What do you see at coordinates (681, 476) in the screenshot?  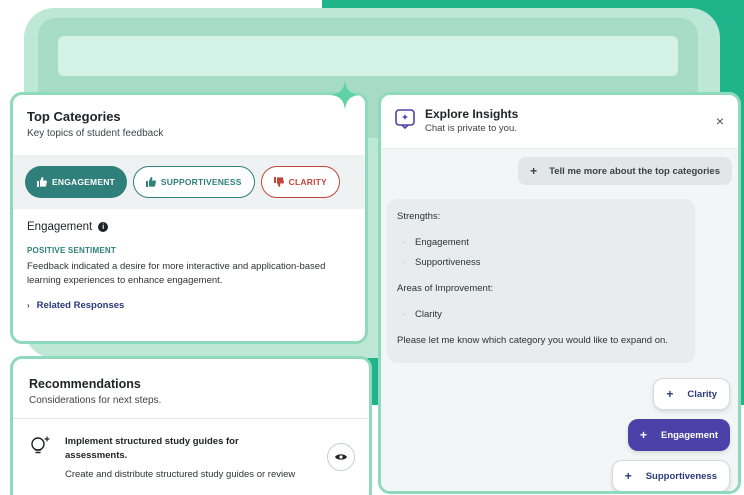 I see `suggestion-label: Supportiveness` at bounding box center [681, 476].